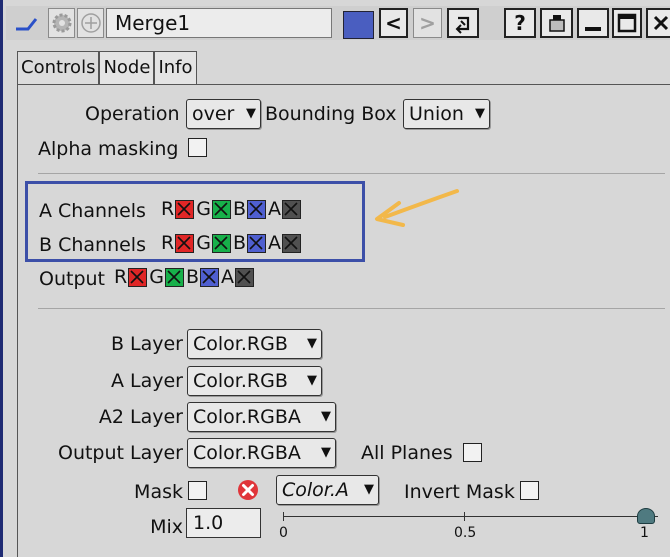 Image resolution: width=670 pixels, height=557 pixels. What do you see at coordinates (593, 29) in the screenshot?
I see `minimize-icon` at bounding box center [593, 29].